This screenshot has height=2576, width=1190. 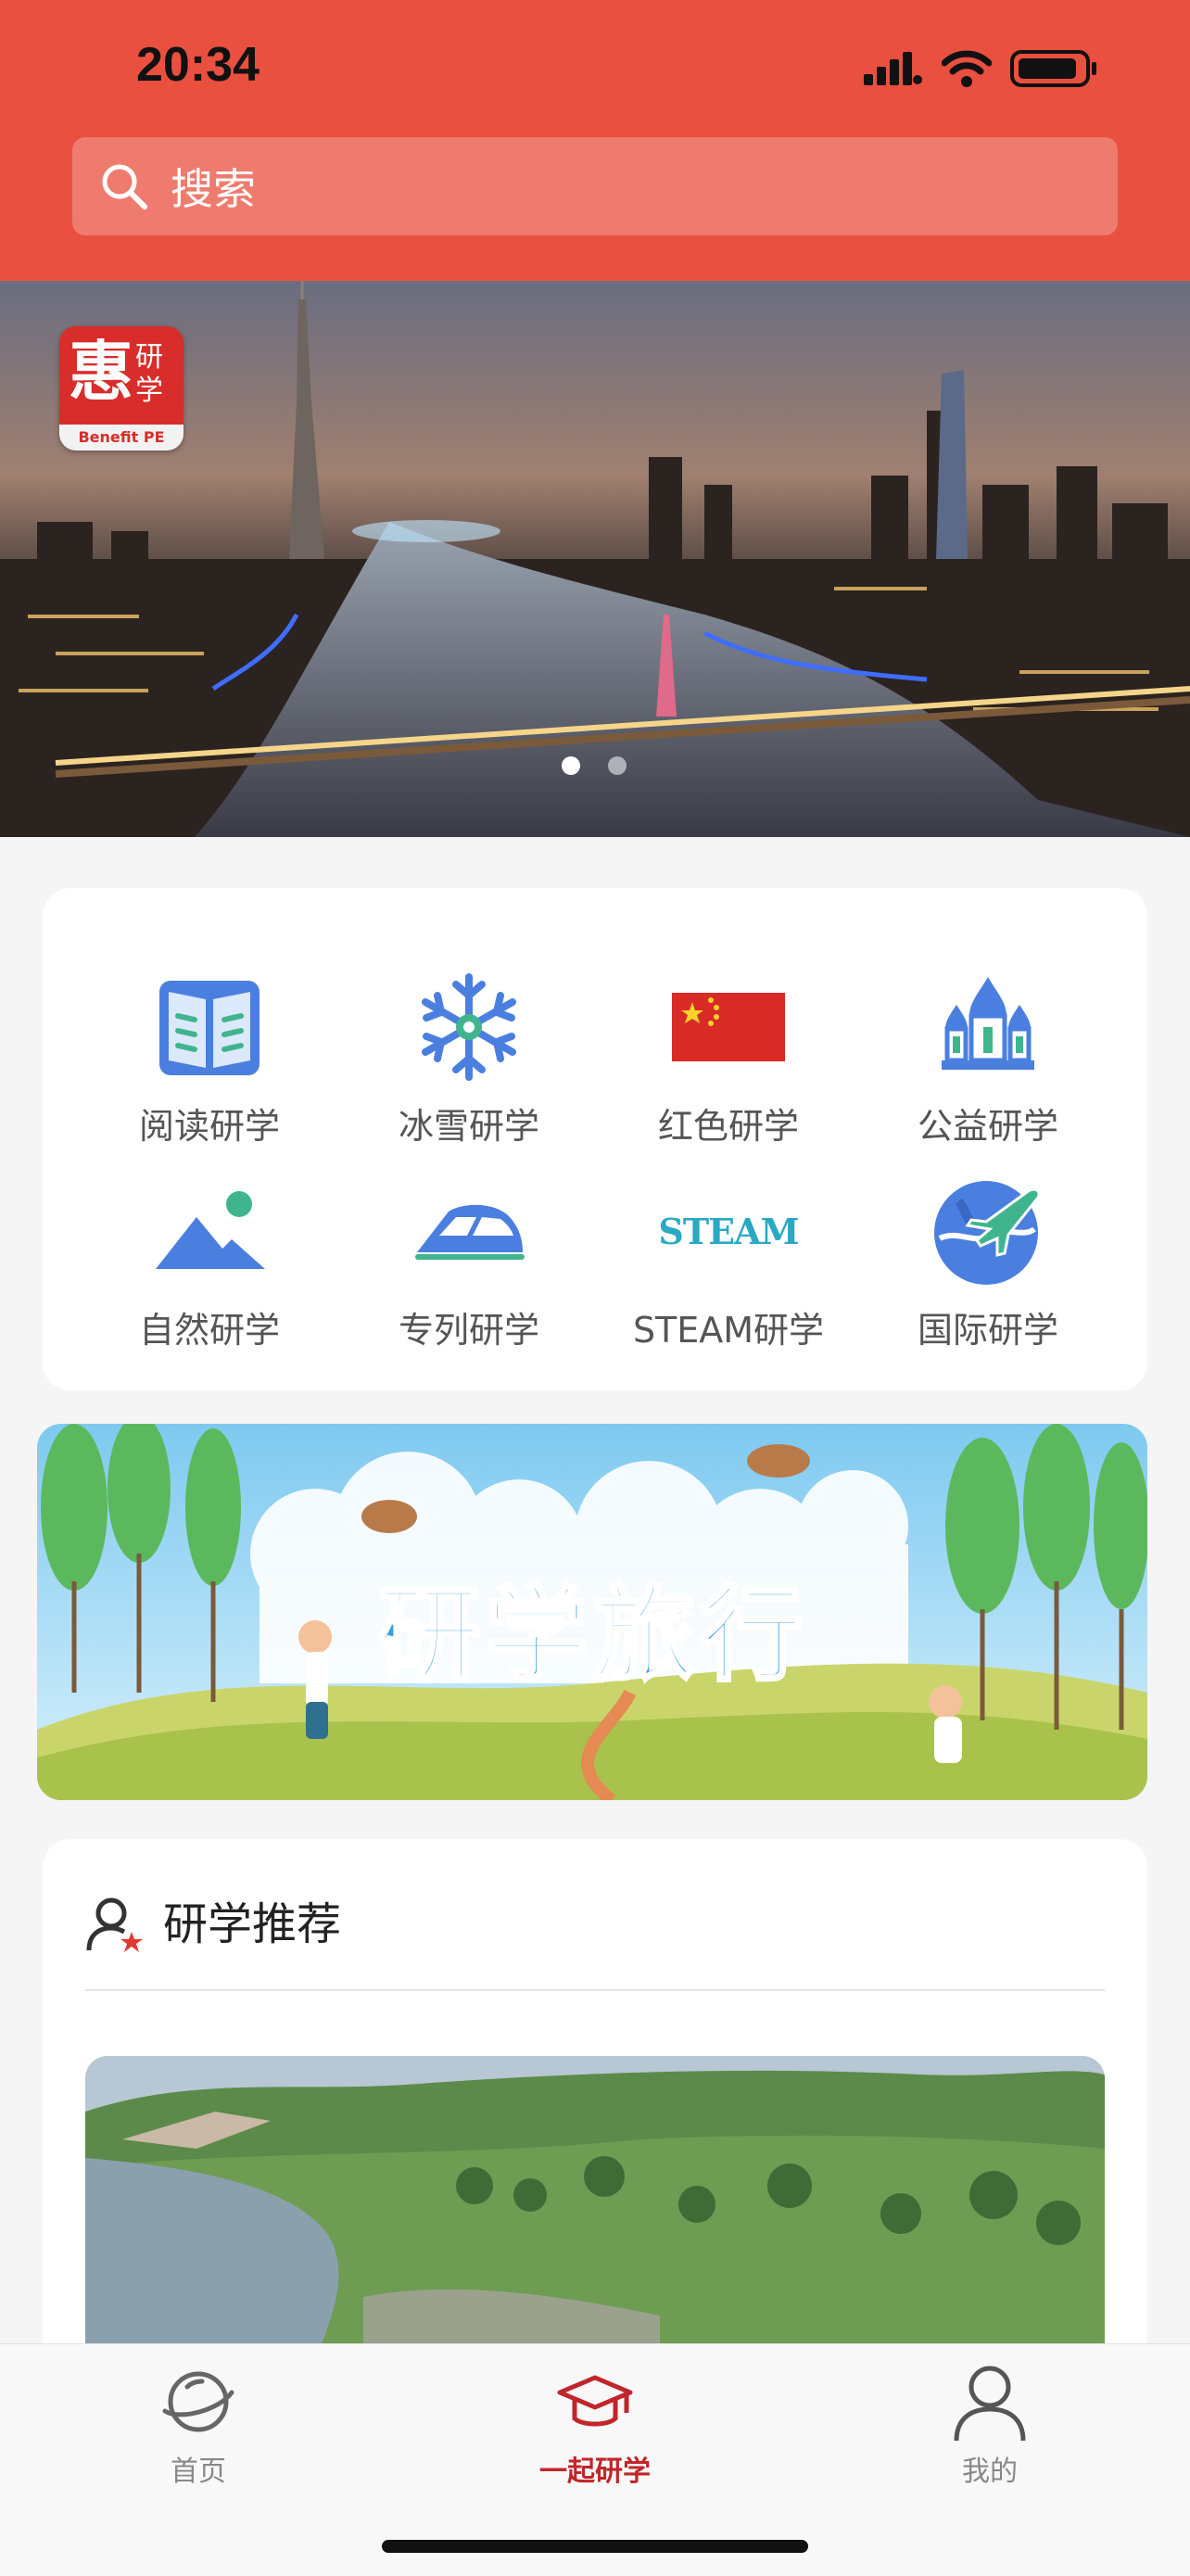 I want to click on tab-study-together: 一起研学, so click(x=595, y=2426).